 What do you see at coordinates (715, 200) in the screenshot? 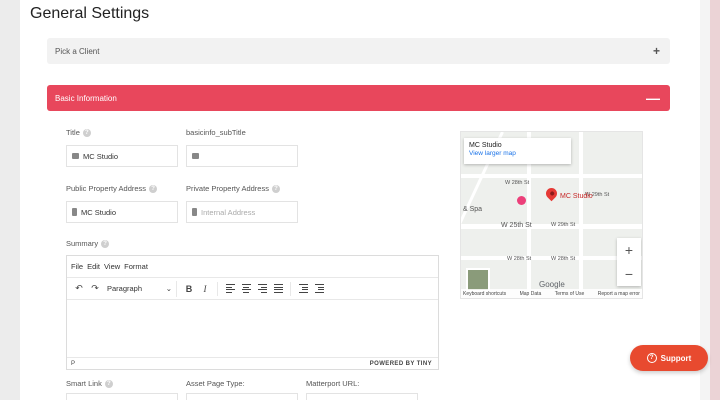
I see `right-accent` at bounding box center [715, 200].